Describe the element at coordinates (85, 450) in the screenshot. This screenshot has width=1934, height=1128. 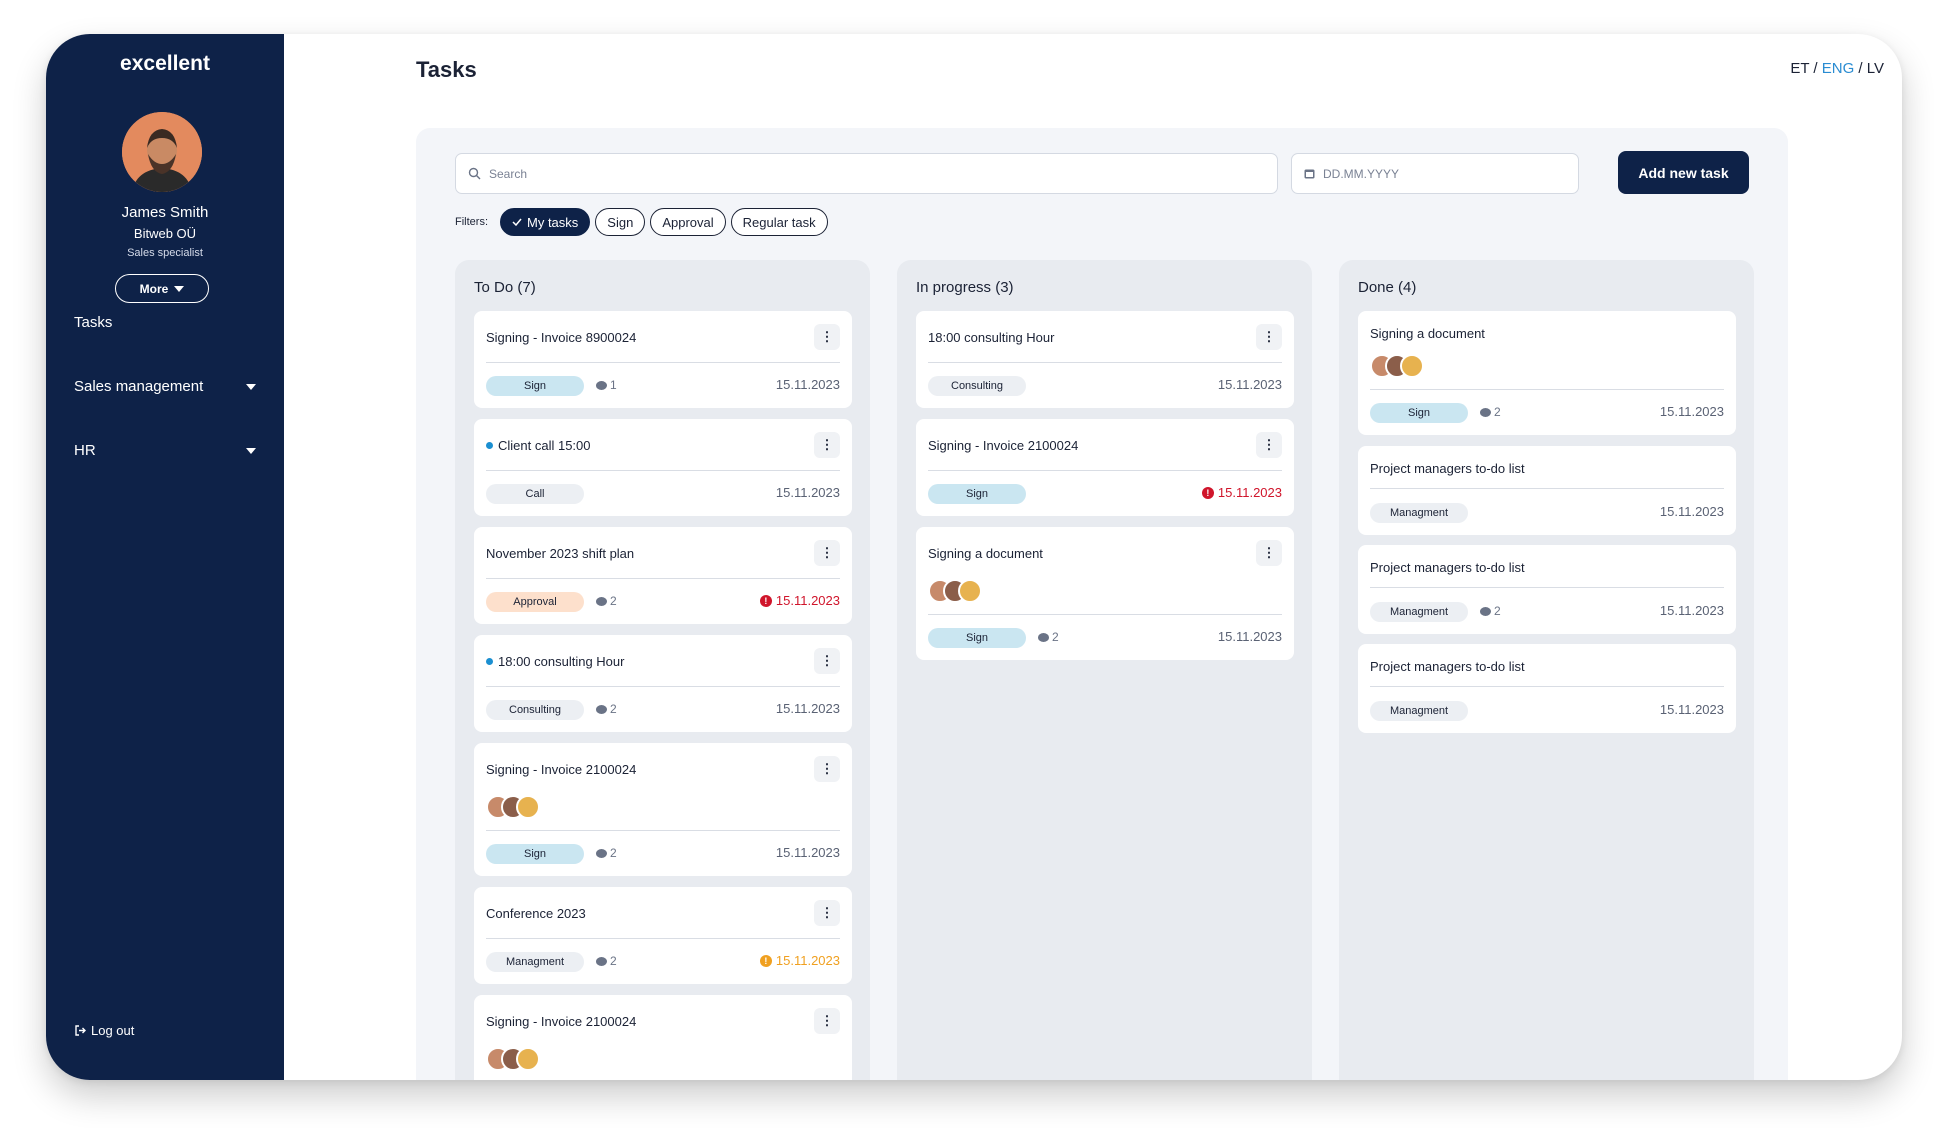
I see `nav-item-label: HR` at that location.